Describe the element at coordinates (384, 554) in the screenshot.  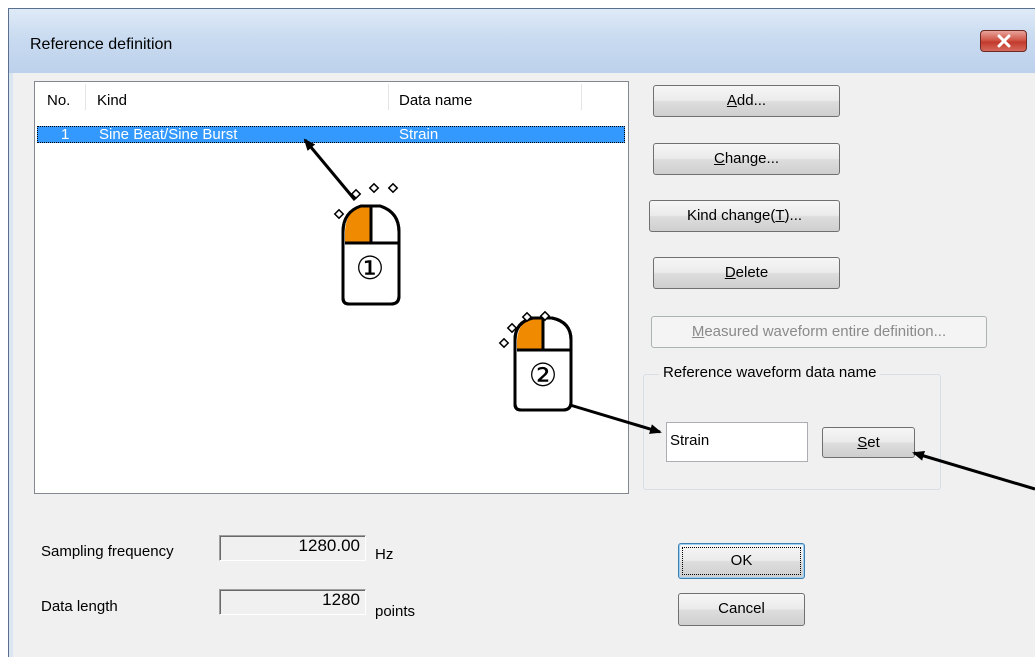
I see `sampling-frequency-unit: Hz` at that location.